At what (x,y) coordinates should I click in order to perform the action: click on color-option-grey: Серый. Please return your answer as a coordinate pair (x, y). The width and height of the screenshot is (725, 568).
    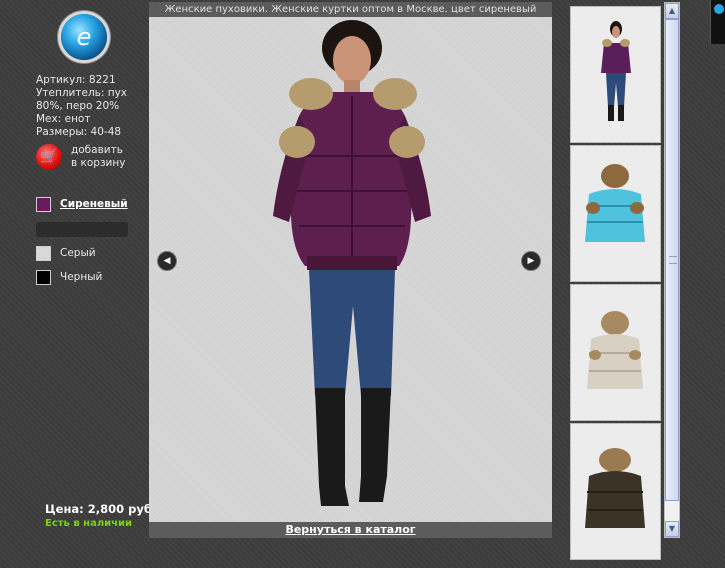
    Looking at the image, I should click on (91, 254).